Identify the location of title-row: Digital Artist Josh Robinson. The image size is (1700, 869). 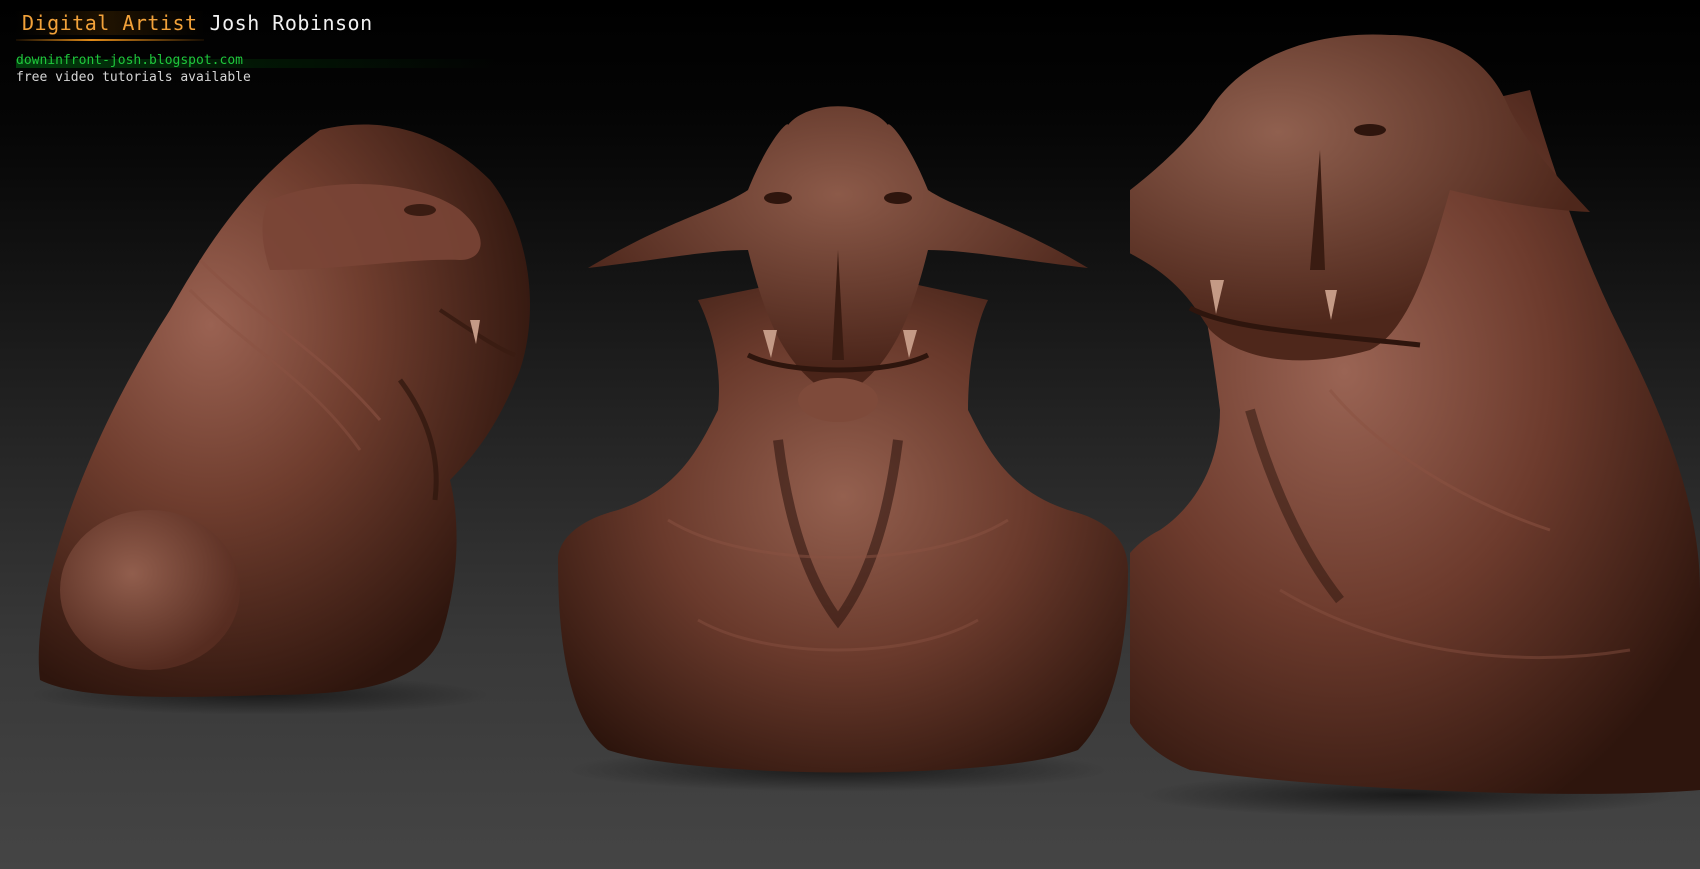
(194, 24).